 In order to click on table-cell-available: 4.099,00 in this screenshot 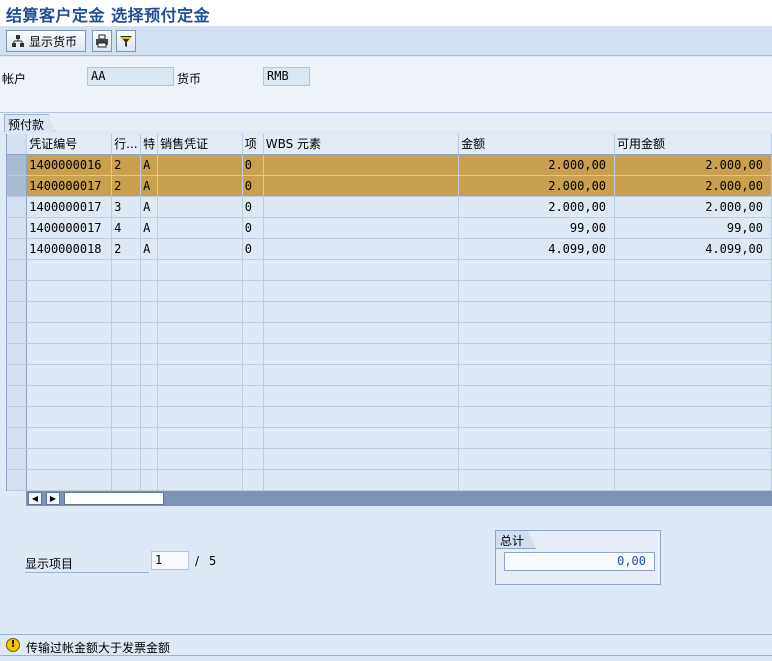, I will do `click(693, 249)`.